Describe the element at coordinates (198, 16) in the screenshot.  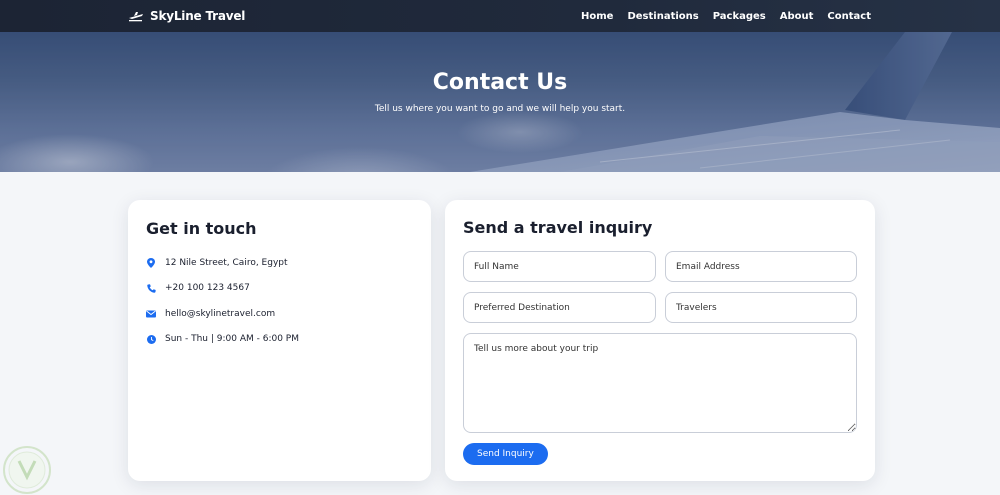
I see `brand-name: SkyLine Travel` at that location.